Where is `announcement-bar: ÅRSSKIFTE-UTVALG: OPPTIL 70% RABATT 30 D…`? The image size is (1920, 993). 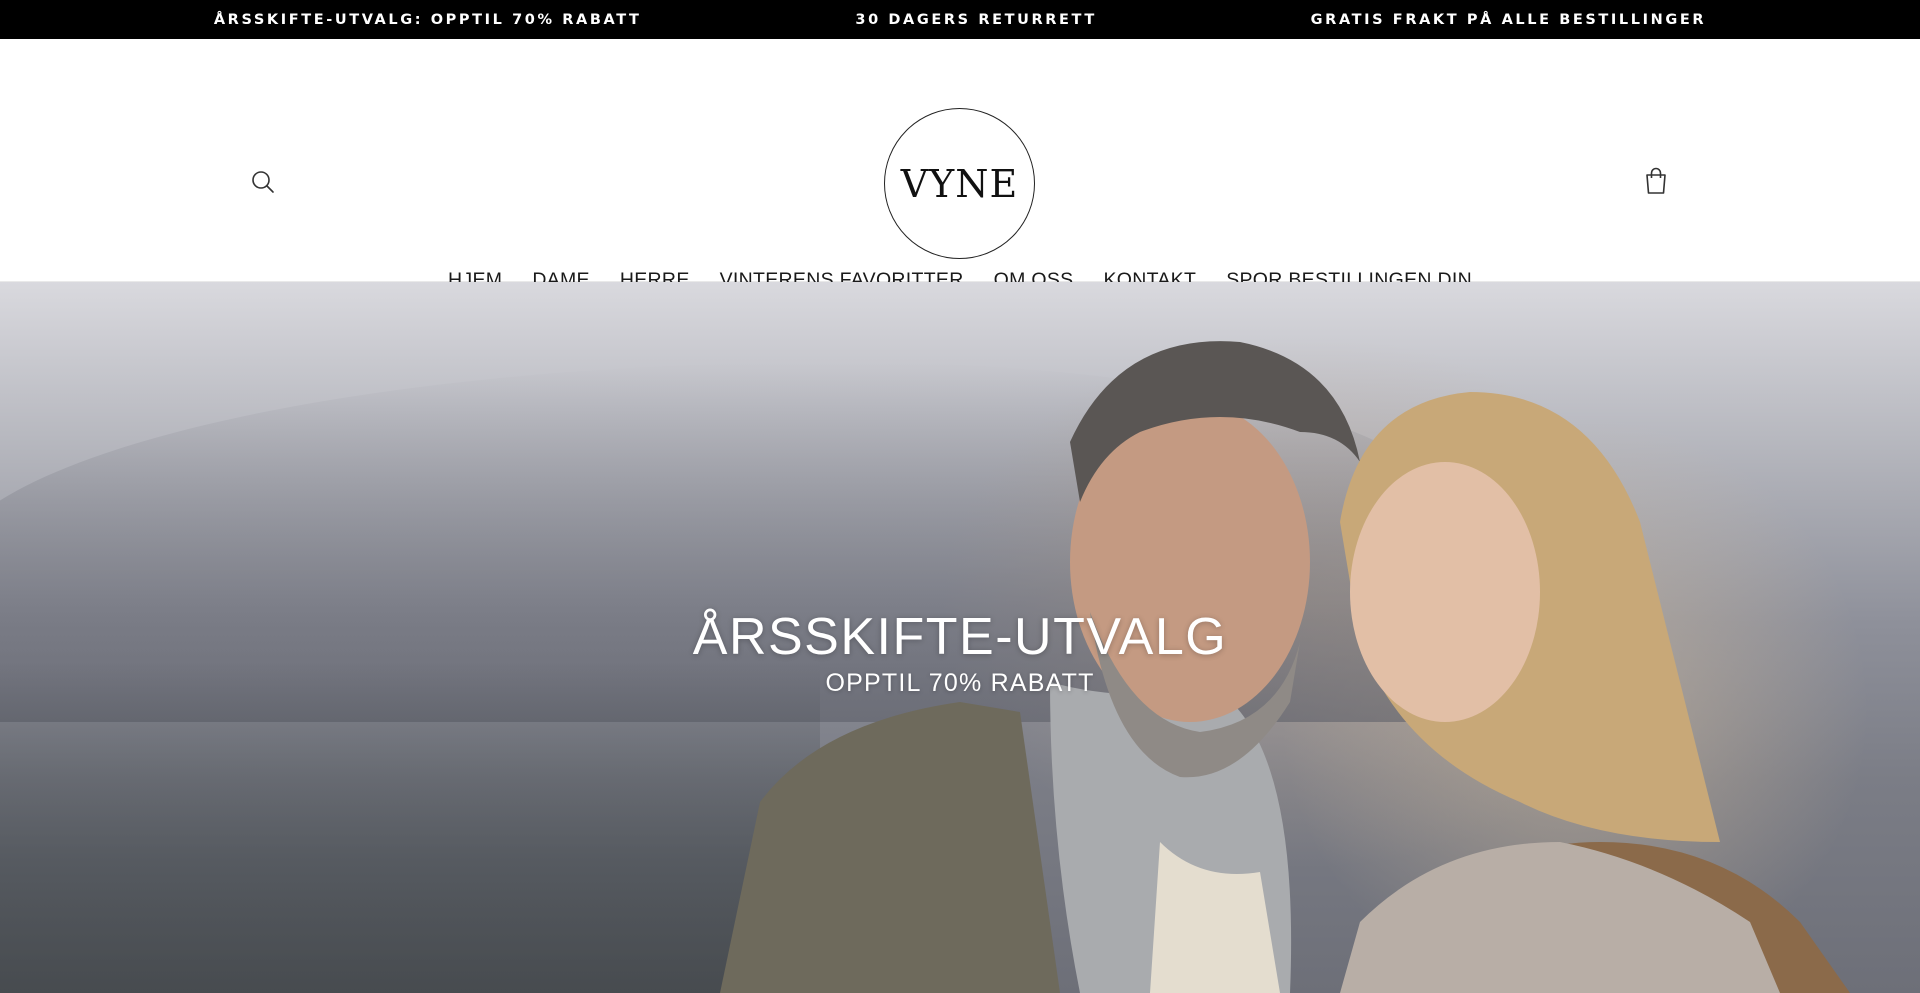 announcement-bar: ÅRSSKIFTE-UTVALG: OPPTIL 70% RABATT 30 D… is located at coordinates (960, 19).